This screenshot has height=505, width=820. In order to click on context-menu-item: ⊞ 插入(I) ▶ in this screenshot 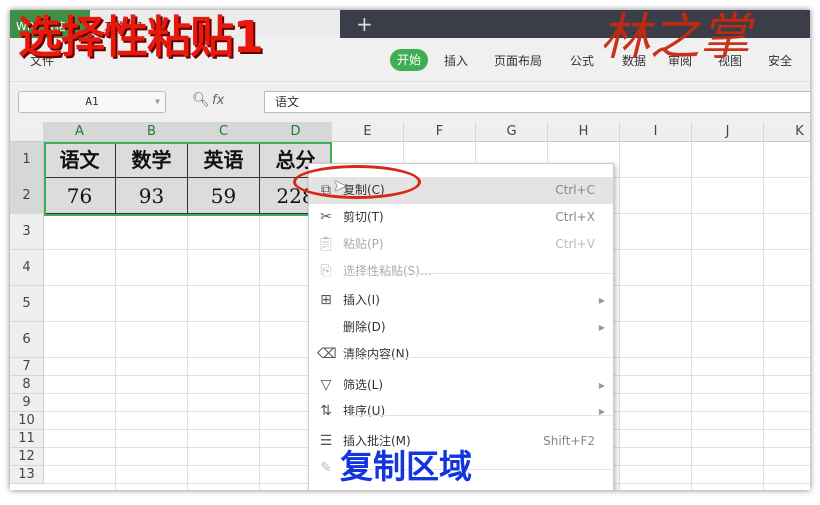, I will do `click(461, 300)`.